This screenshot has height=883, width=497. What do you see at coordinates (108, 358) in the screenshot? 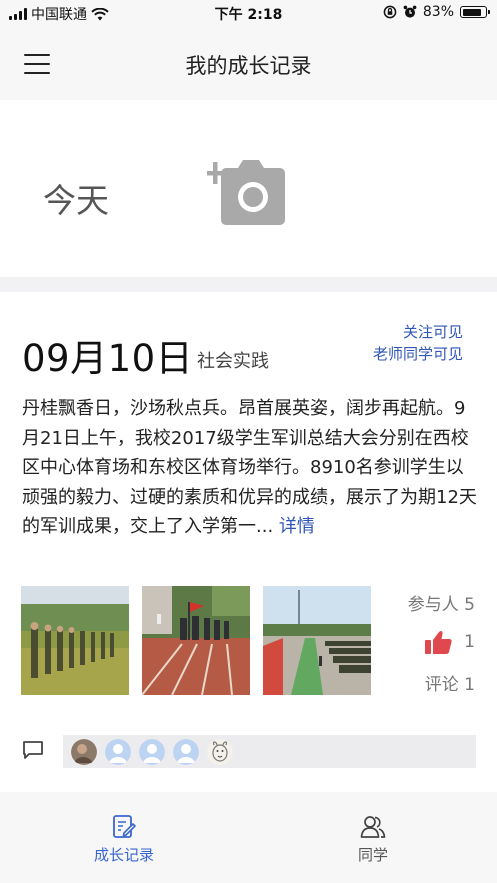
I see `post-date: 09月10日` at bounding box center [108, 358].